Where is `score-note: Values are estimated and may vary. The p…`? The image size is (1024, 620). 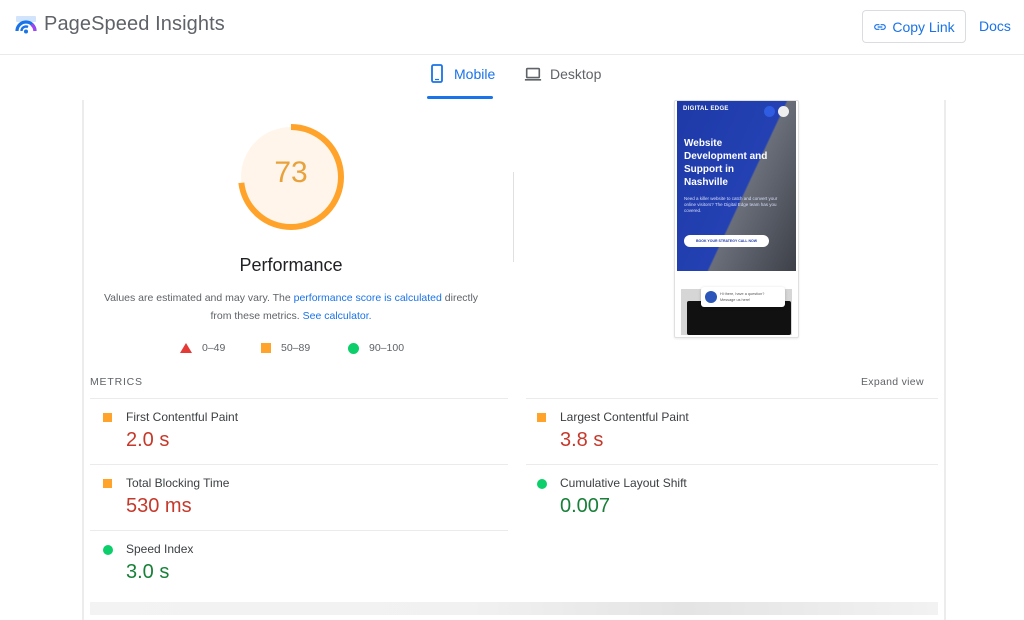
score-note: Values are estimated and may vary. The p… is located at coordinates (291, 307).